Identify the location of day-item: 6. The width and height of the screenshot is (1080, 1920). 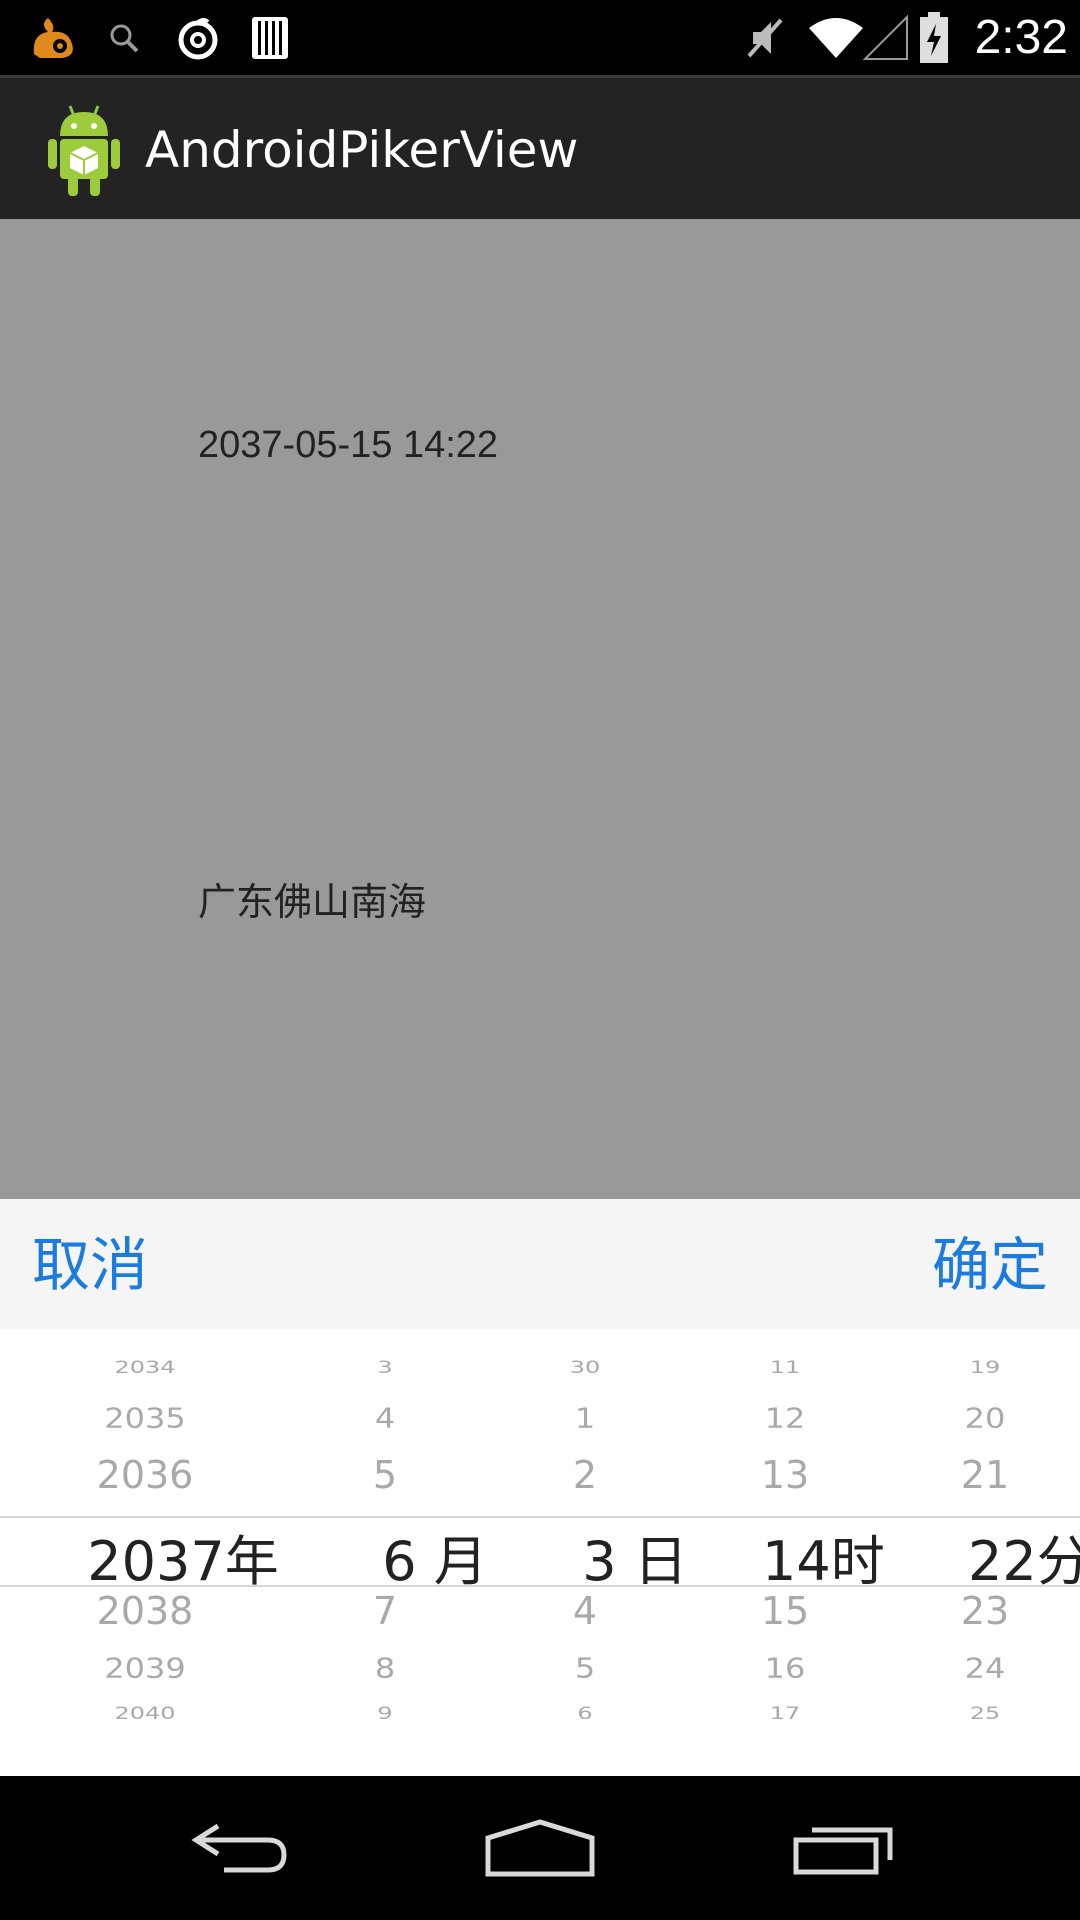
(585, 1713).